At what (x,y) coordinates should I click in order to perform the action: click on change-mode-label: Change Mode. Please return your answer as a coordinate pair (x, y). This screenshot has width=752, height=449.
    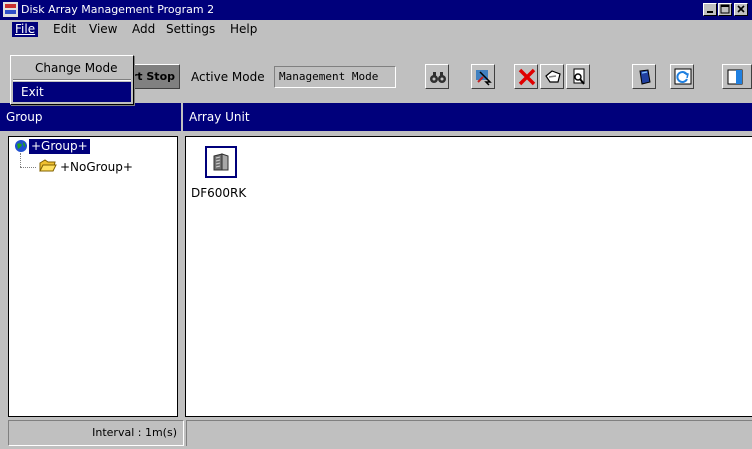
    Looking at the image, I should click on (76, 68).